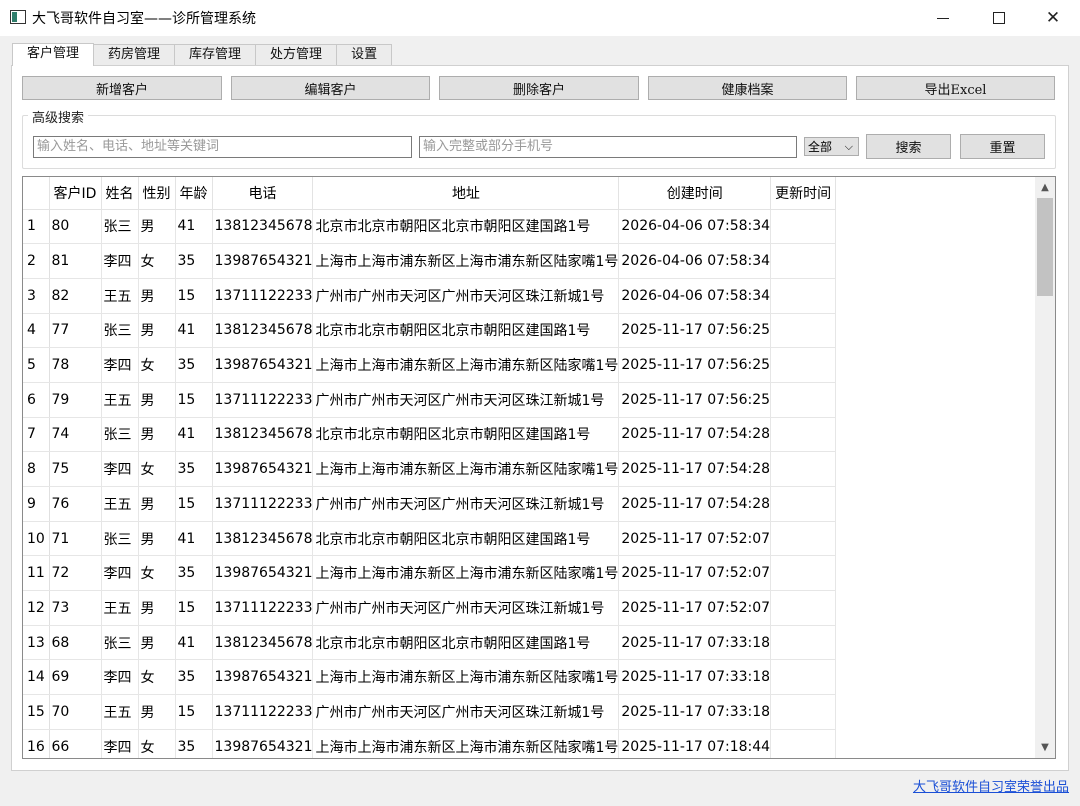 The width and height of the screenshot is (1080, 806). I want to click on column-header-gender: 性别, so click(157, 193).